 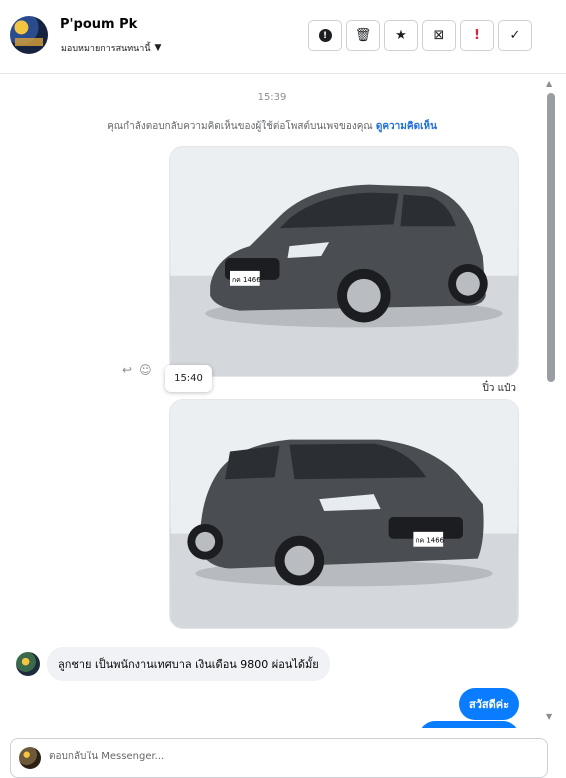 I want to click on assign-conversation-dropdown: มอบหมายการสนทนานี้ ▼, so click(x=111, y=48).